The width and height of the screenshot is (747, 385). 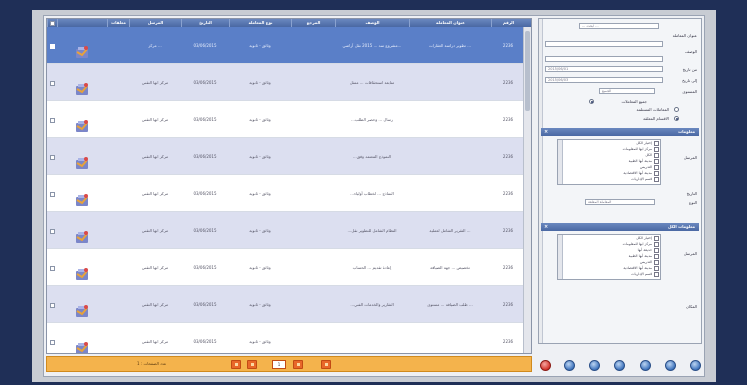 I want to click on column-header-id: الرقم, so click(x=508, y=23).